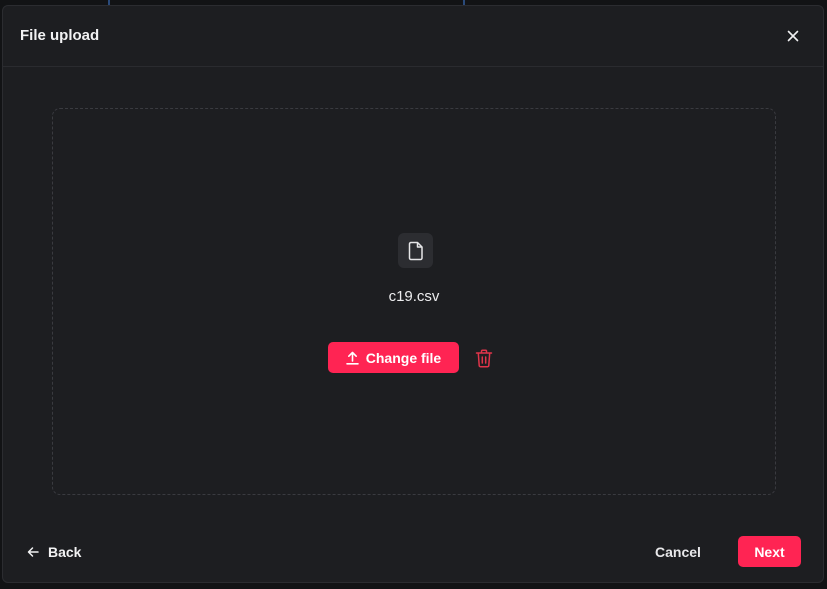 The height and width of the screenshot is (589, 827). I want to click on arrow-left-icon, so click(33, 552).